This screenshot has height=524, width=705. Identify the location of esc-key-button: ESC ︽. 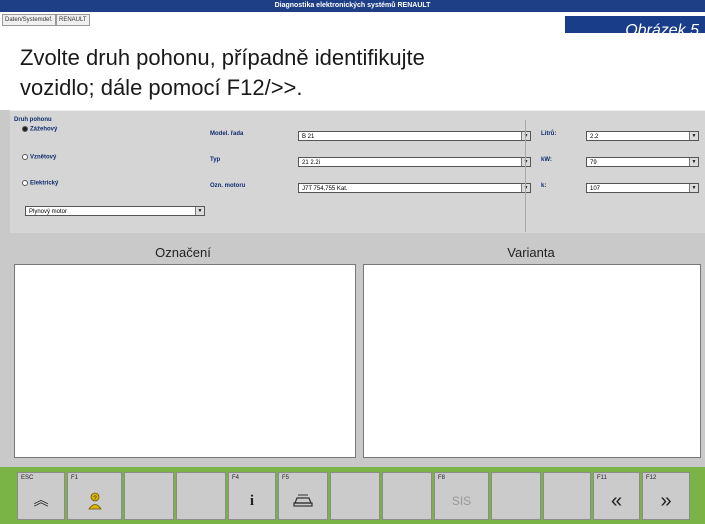
(41, 496).